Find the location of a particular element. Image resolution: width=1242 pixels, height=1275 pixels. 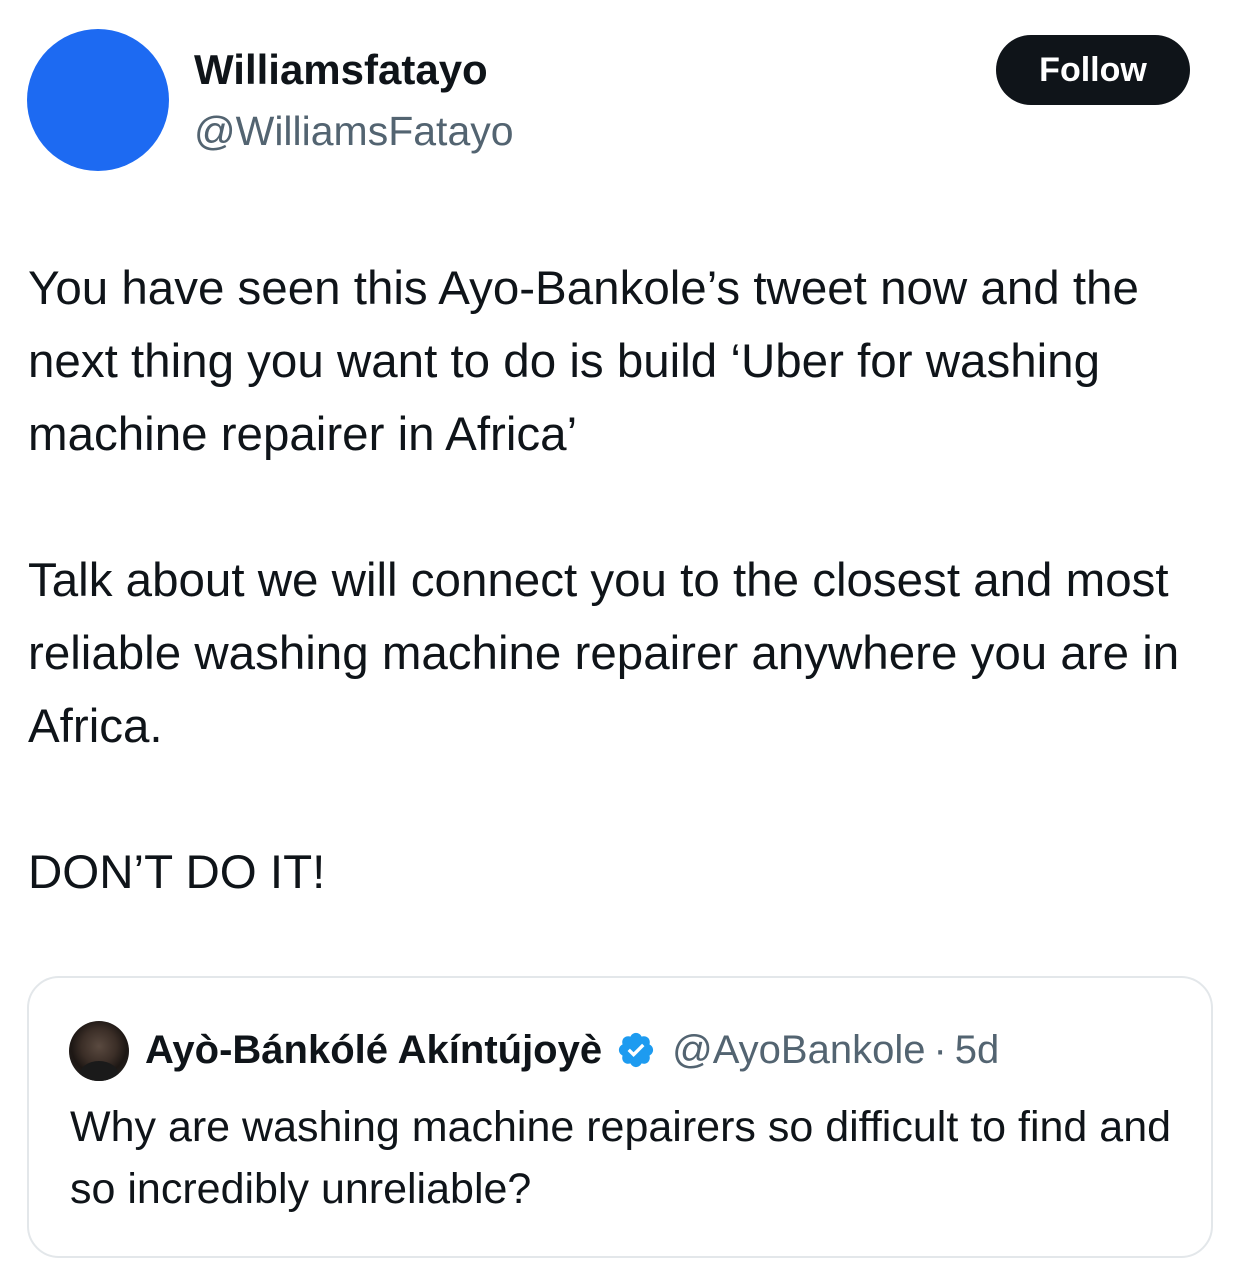

quoted-author-avatar is located at coordinates (99, 1051).